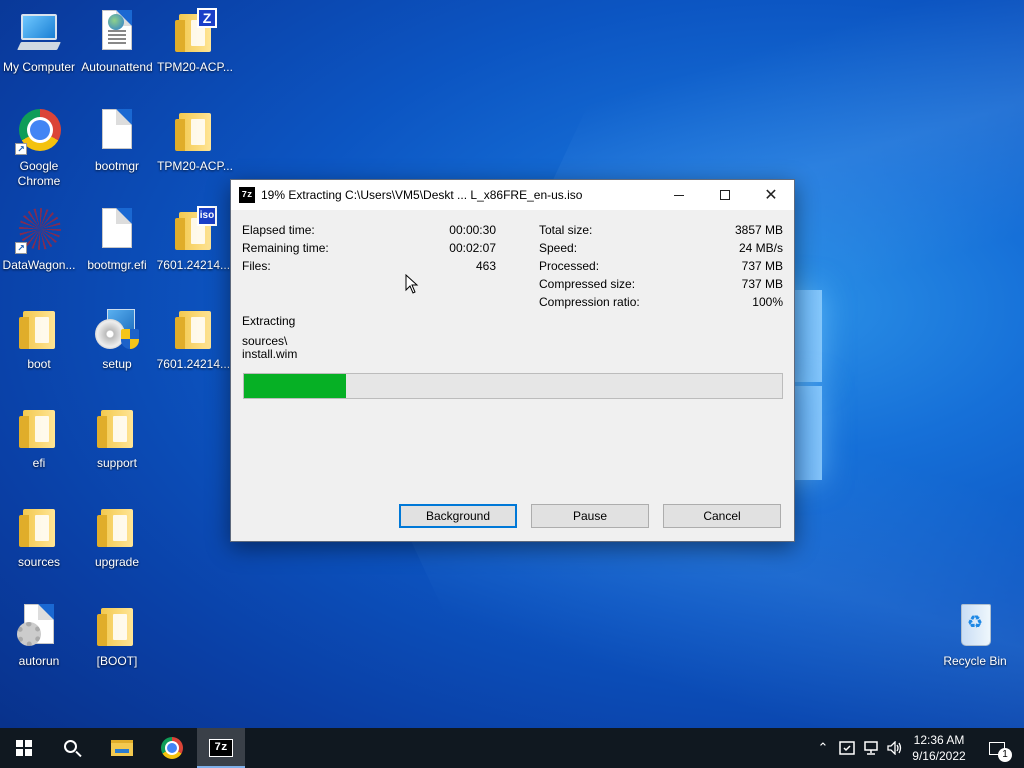  Describe the element at coordinates (513, 386) in the screenshot. I see `progress-bar` at that location.